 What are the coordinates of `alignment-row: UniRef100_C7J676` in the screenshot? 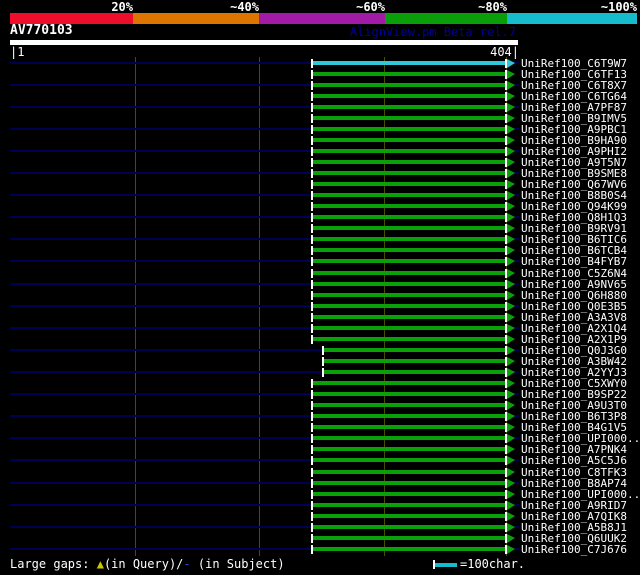 It's located at (320, 549).